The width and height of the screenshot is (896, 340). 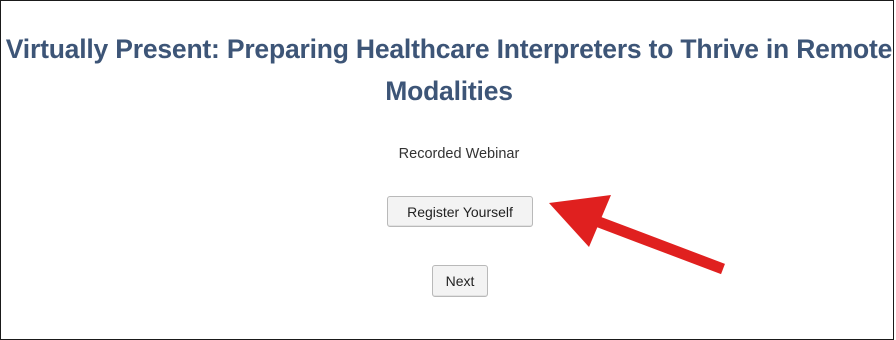 What do you see at coordinates (459, 154) in the screenshot?
I see `event-type-label: Recorded Webinar` at bounding box center [459, 154].